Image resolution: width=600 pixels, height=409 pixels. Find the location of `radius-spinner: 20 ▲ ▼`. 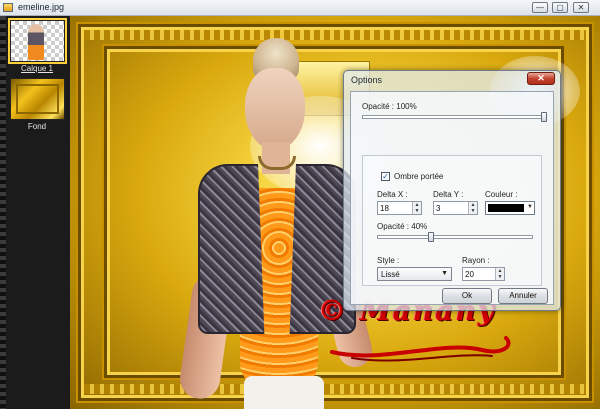

radius-spinner: 20 ▲ ▼ is located at coordinates (483, 274).